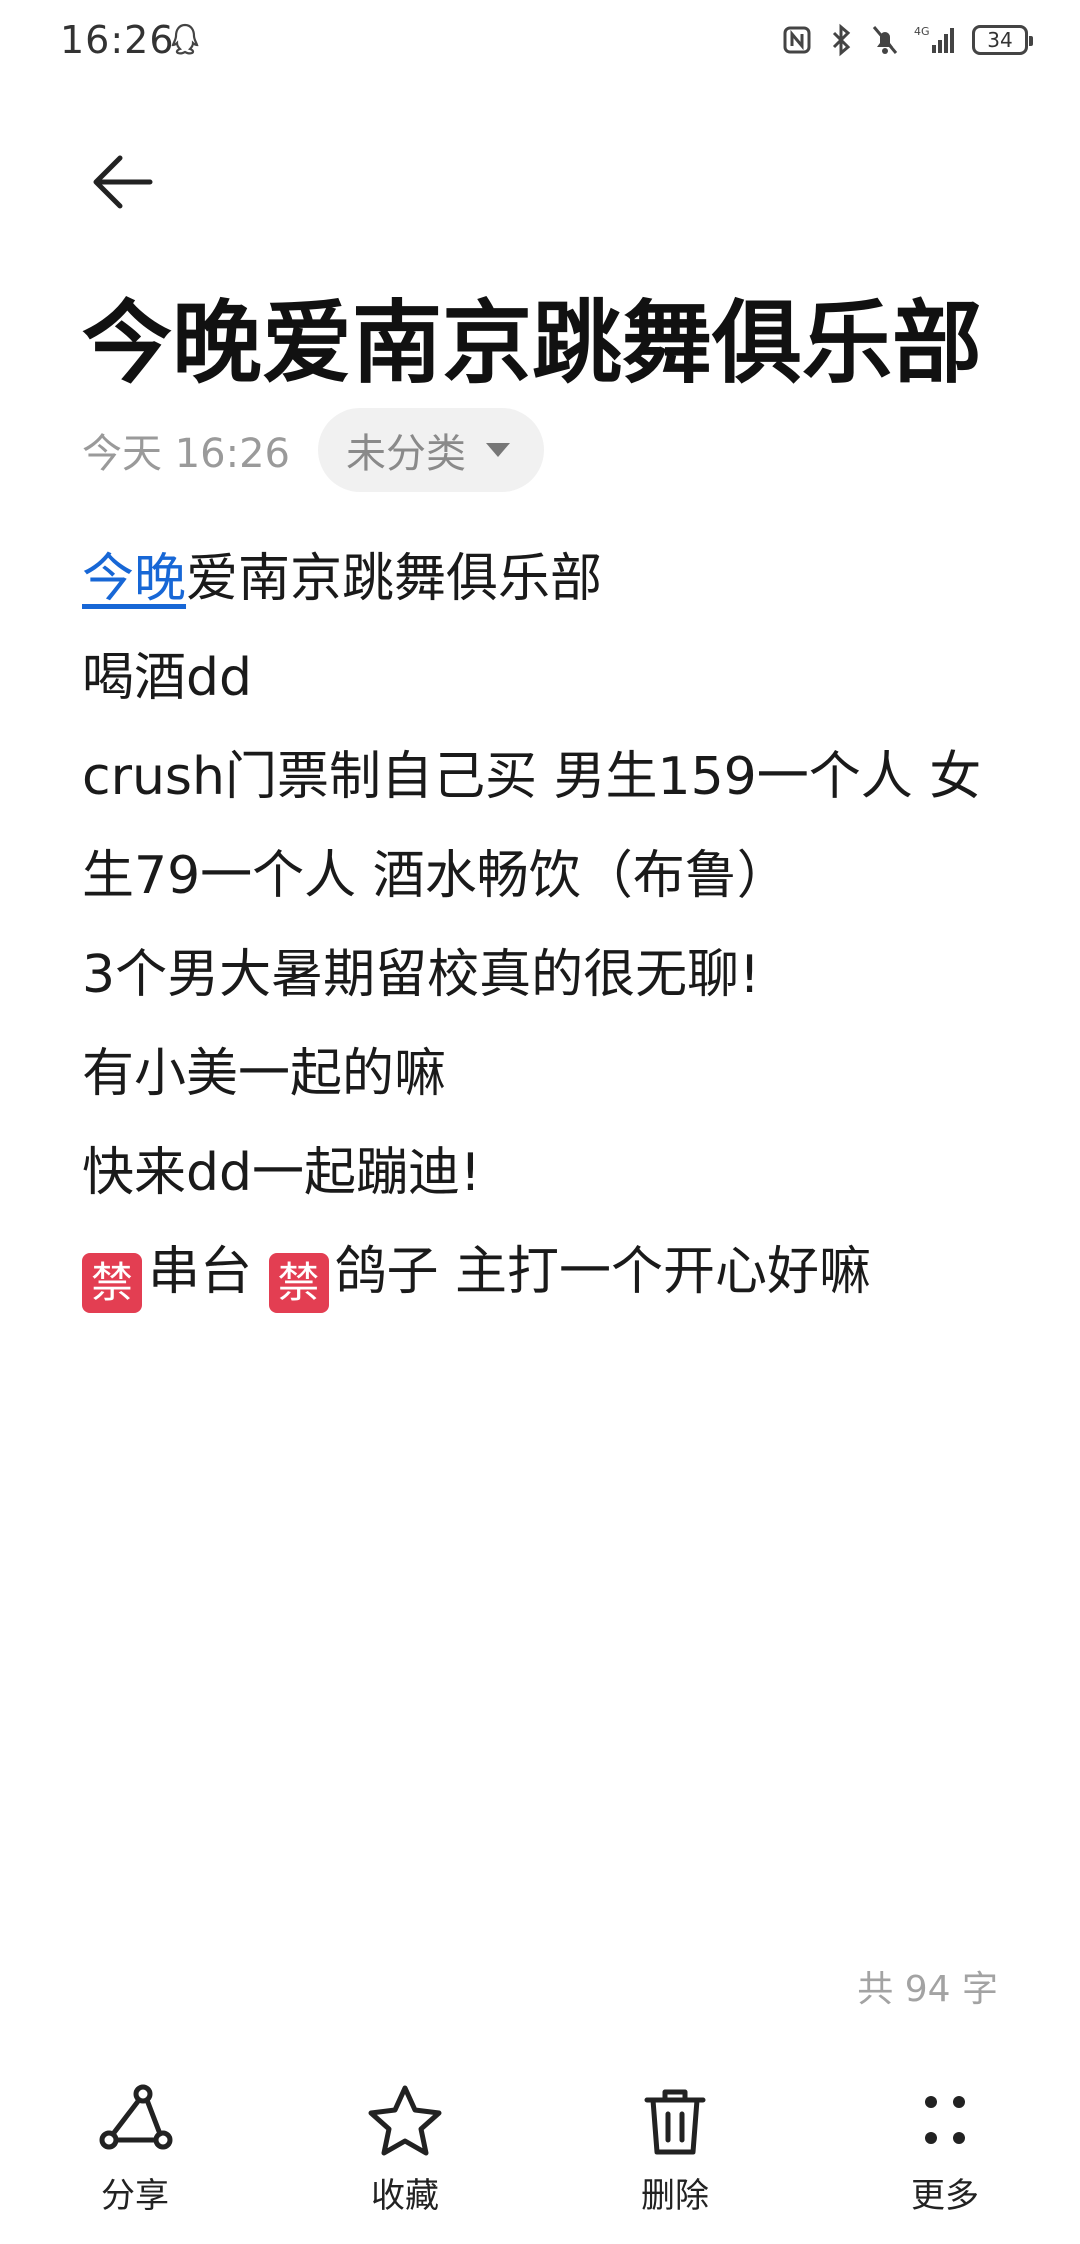  What do you see at coordinates (885, 40) in the screenshot?
I see `mute-bell-icon` at bounding box center [885, 40].